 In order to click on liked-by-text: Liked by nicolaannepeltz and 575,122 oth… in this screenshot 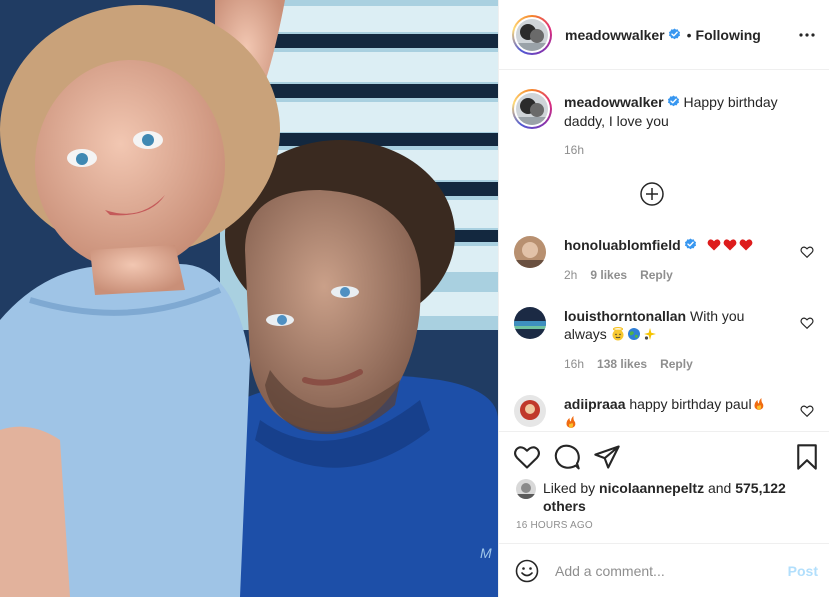, I will do `click(668, 497)`.